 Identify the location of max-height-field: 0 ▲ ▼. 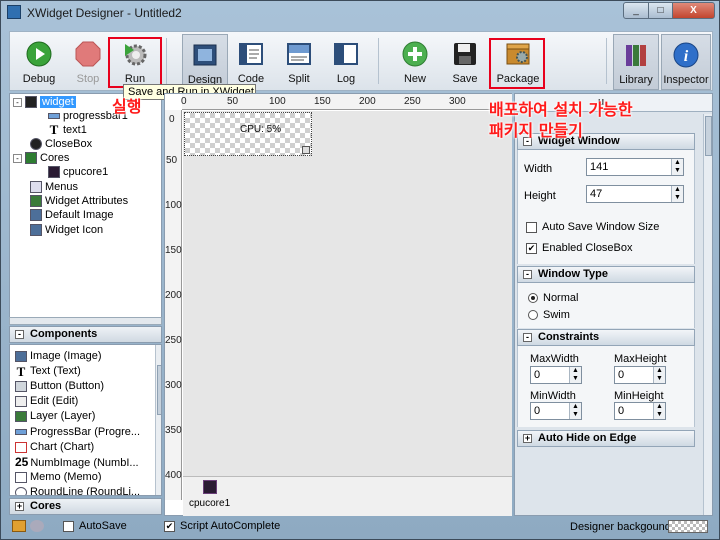
(640, 375).